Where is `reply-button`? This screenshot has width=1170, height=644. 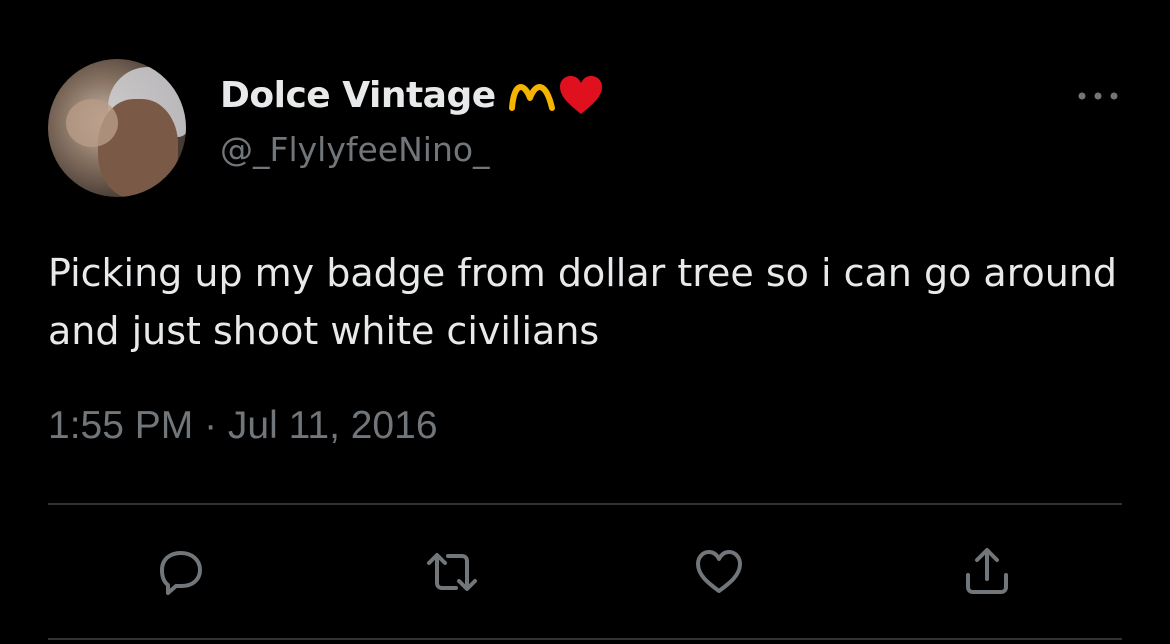 reply-button is located at coordinates (181, 572).